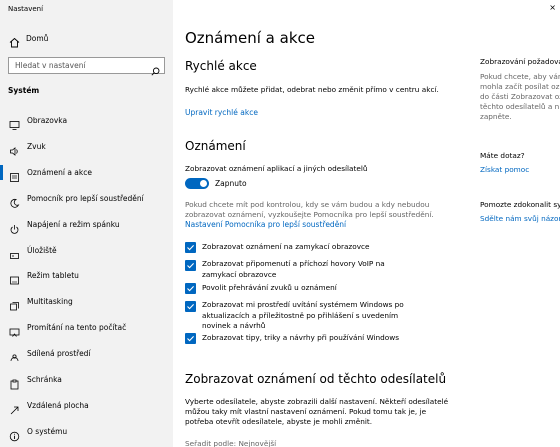 This screenshot has width=560, height=447. What do you see at coordinates (73, 224) in the screenshot?
I see `sidebar-item-label: Napájení a režim spánku` at bounding box center [73, 224].